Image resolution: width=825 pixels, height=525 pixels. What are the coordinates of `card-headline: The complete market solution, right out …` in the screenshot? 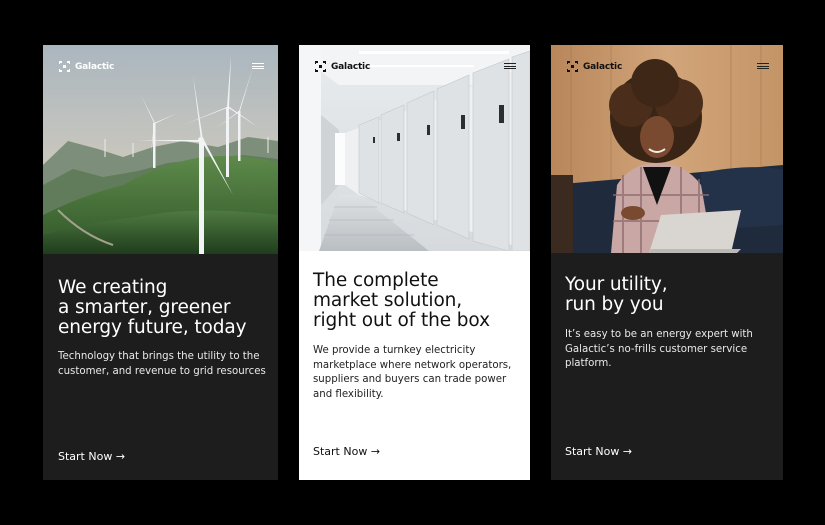 It's located at (401, 301).